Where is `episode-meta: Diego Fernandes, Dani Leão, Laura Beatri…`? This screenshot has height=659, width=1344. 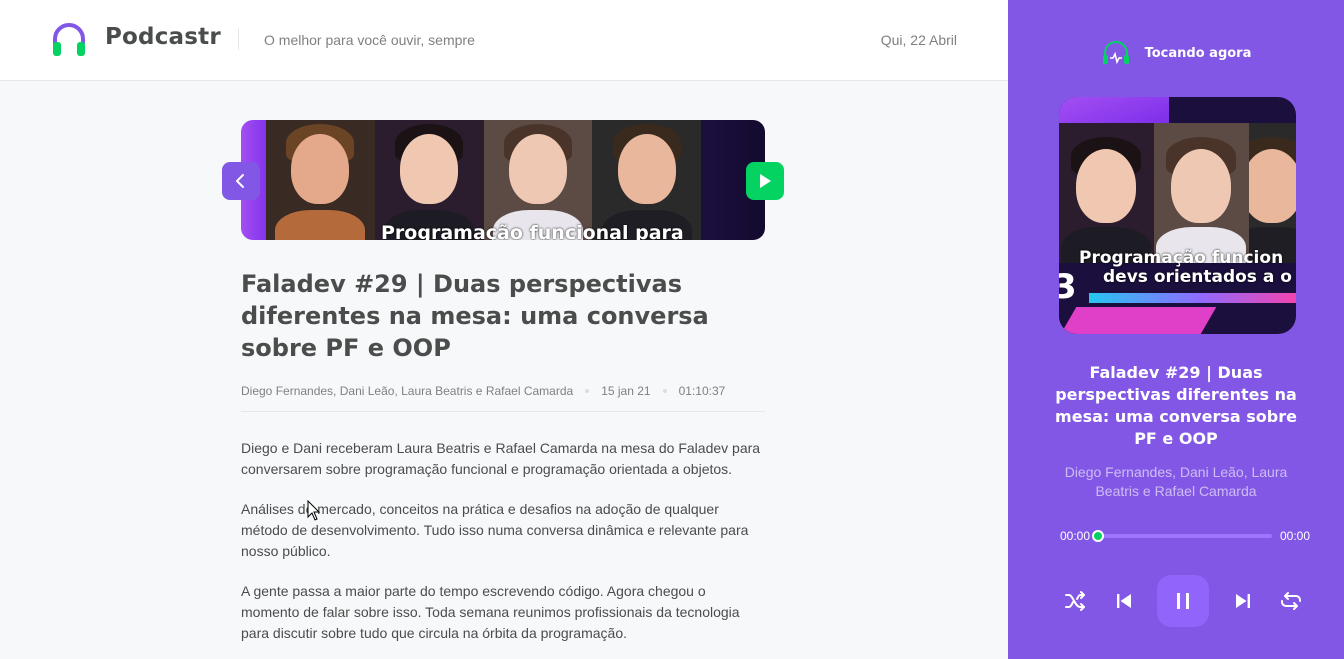 episode-meta: Diego Fernandes, Dani Leão, Laura Beatri… is located at coordinates (503, 398).